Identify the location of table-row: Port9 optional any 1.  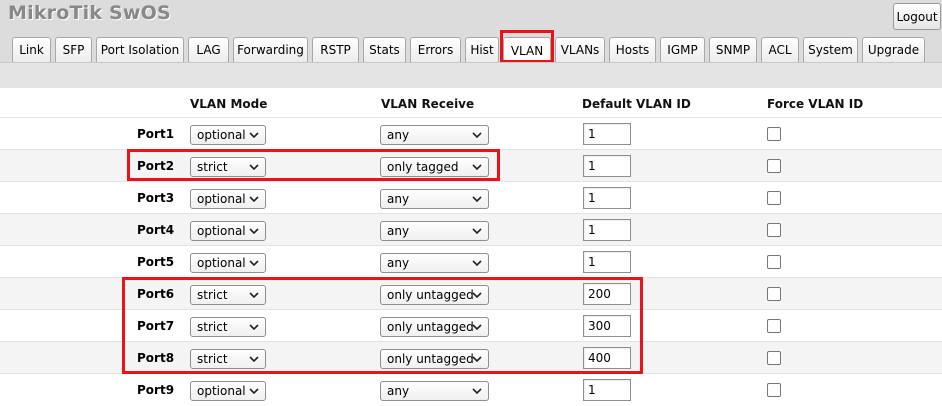
(471, 388).